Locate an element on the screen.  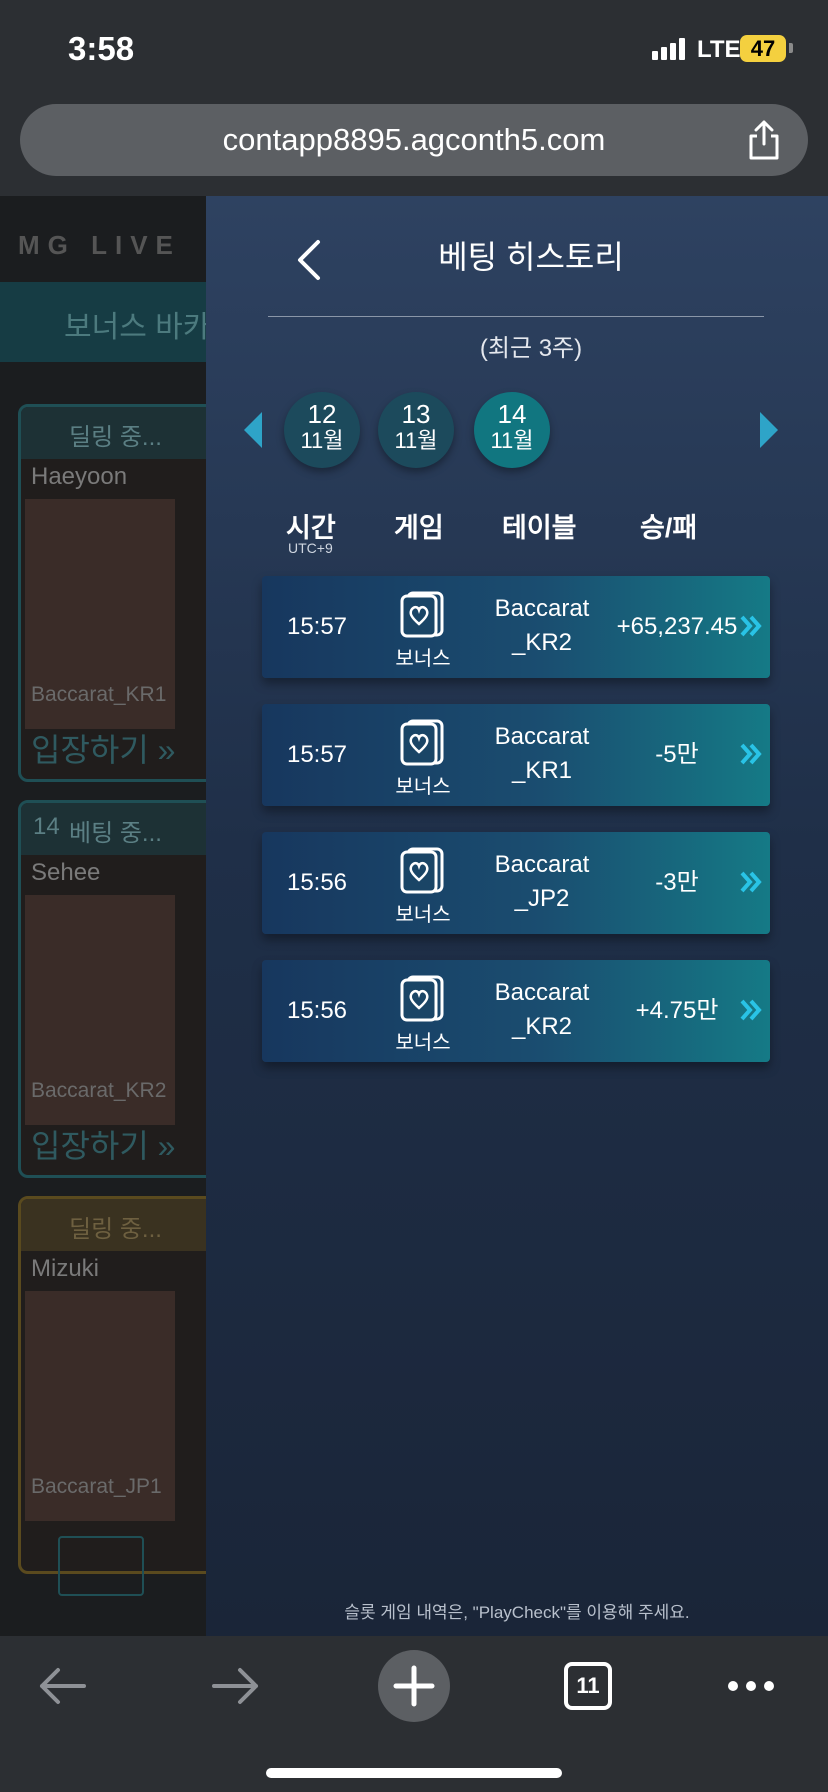
network-type: LTE is located at coordinates (719, 49).